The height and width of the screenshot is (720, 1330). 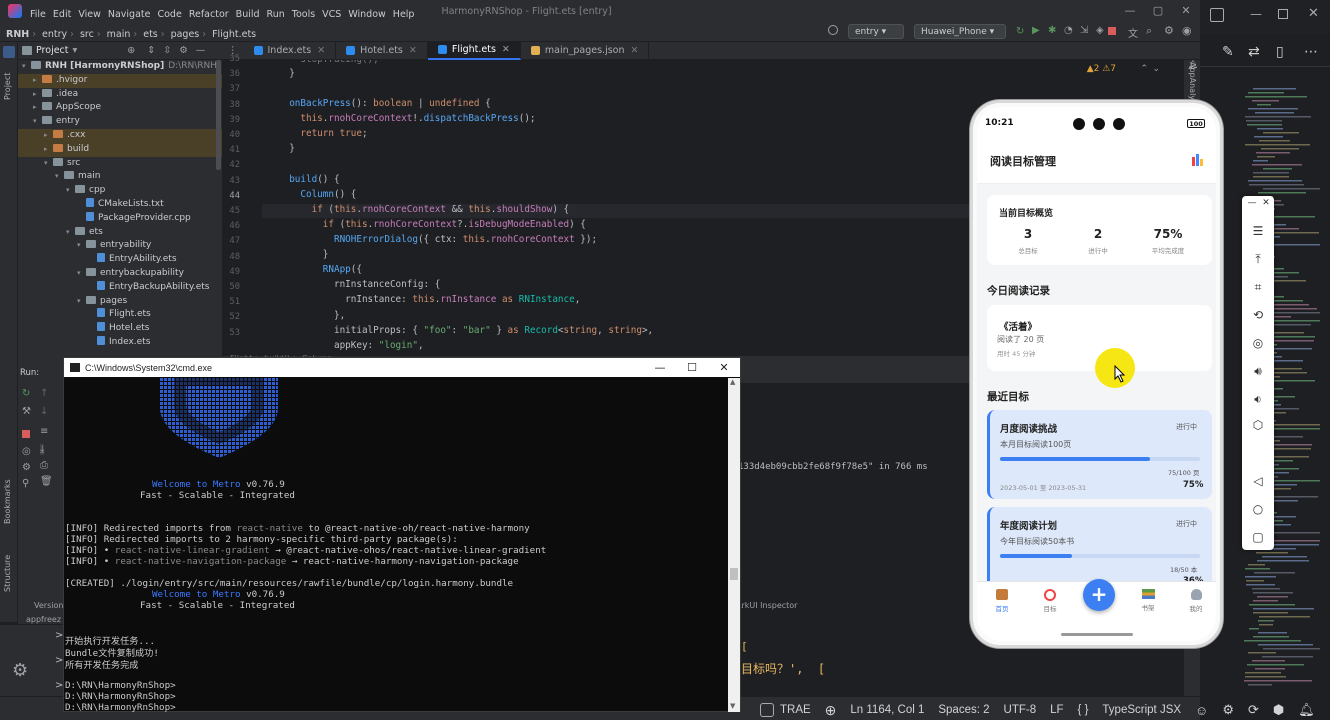 What do you see at coordinates (218, 115) in the screenshot?
I see `tree-scrollbar` at bounding box center [218, 115].